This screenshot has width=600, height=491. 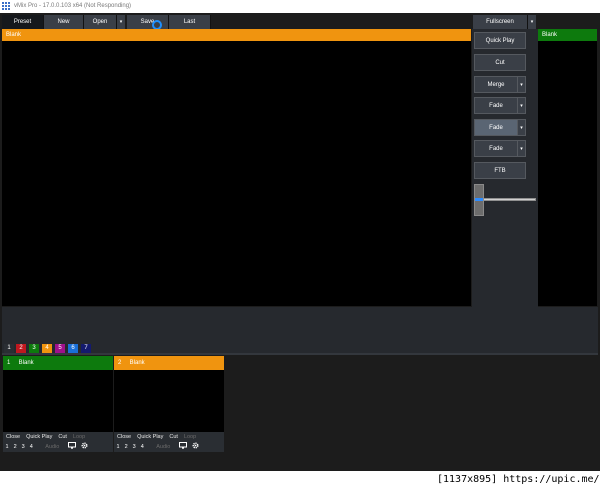 What do you see at coordinates (34, 348) in the screenshot?
I see `tab-3: 3` at bounding box center [34, 348].